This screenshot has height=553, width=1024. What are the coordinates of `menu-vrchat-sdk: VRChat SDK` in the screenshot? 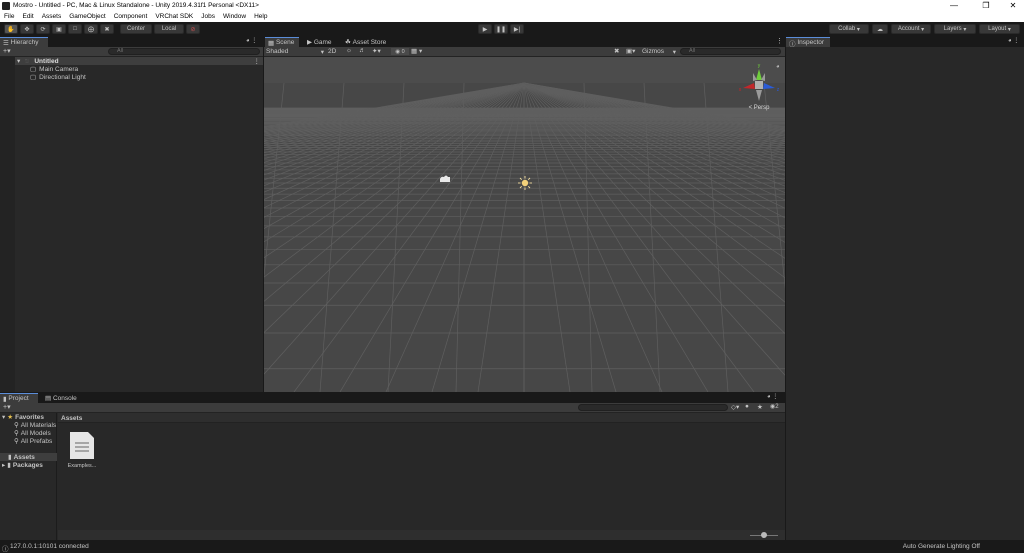 It's located at (174, 16).